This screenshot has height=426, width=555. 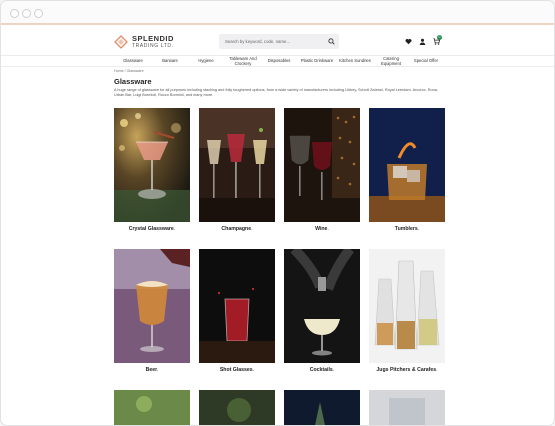 I want to click on category-label: Beer, so click(x=152, y=370).